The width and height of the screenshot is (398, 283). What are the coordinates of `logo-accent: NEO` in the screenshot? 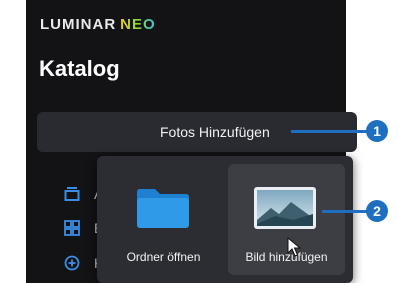 It's located at (138, 24).